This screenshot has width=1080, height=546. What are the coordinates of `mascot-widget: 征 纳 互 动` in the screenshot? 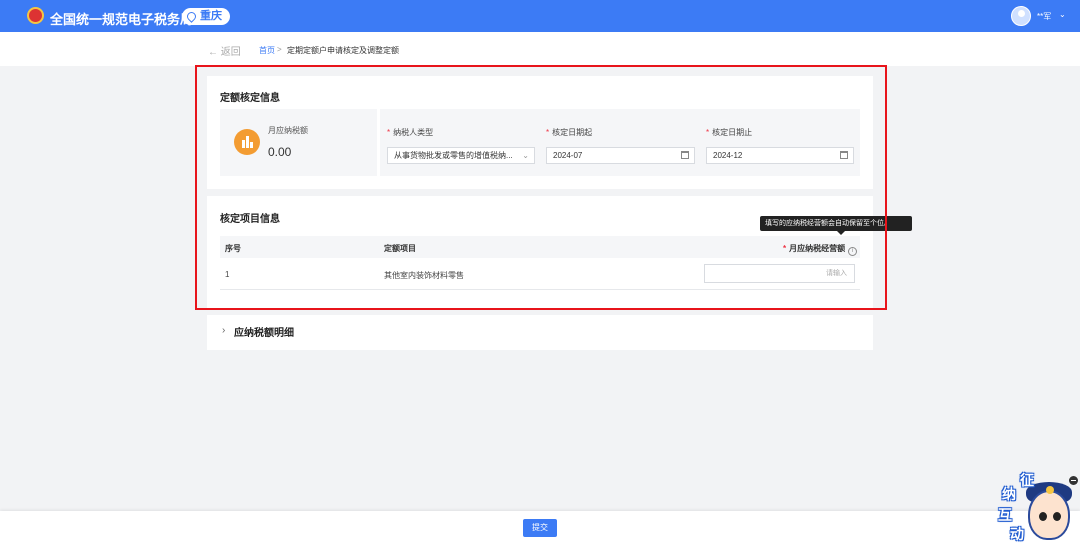 It's located at (1039, 509).